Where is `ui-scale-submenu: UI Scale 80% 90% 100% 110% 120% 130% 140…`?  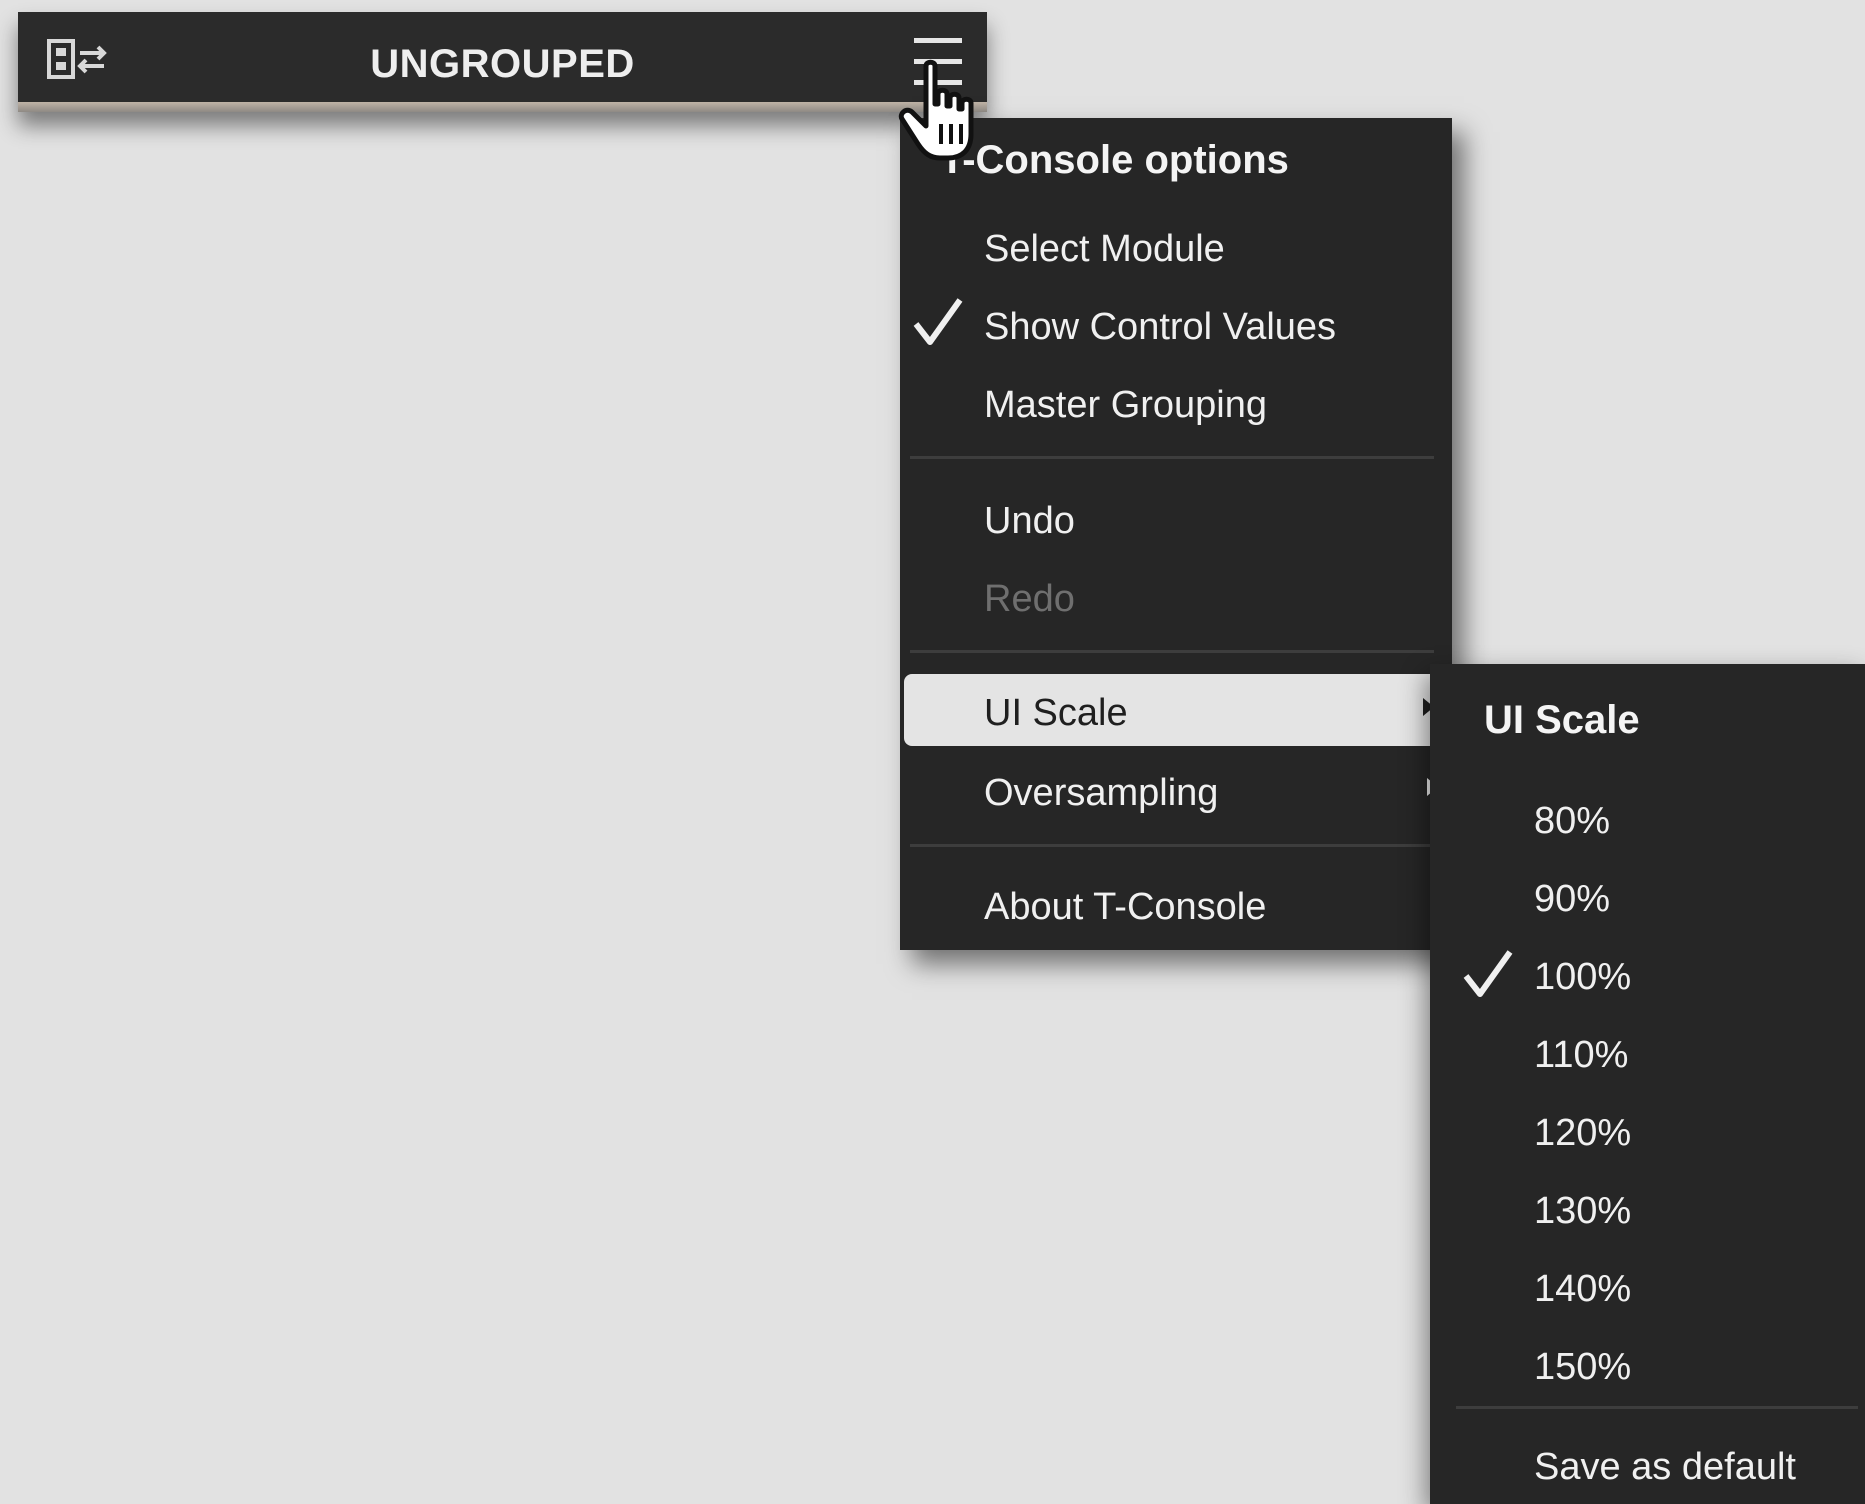
ui-scale-submenu: UI Scale 80% 90% 100% 110% 120% 130% 140… is located at coordinates (1647, 1084).